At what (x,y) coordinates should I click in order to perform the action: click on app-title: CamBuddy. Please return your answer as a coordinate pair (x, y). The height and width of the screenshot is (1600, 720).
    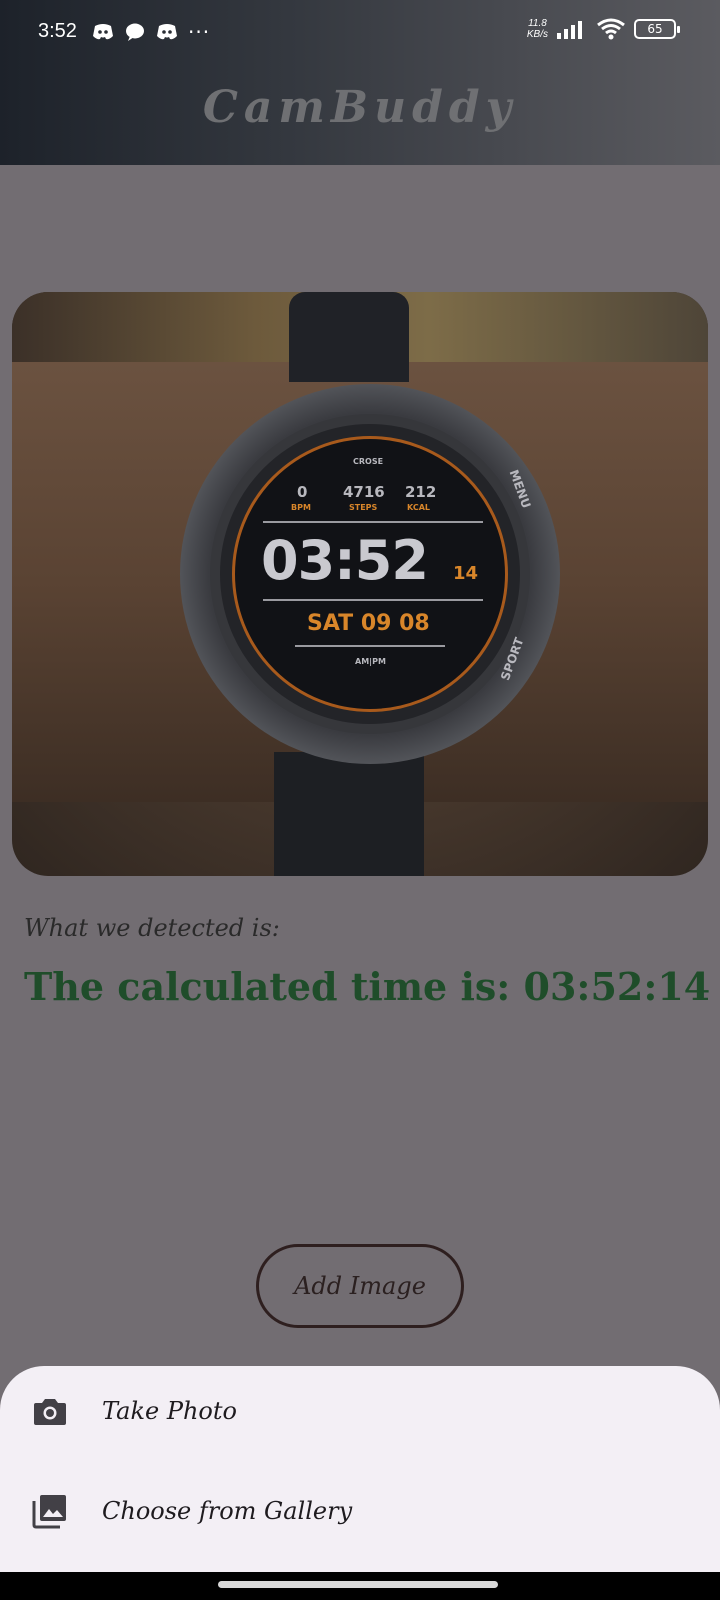
    Looking at the image, I should click on (360, 107).